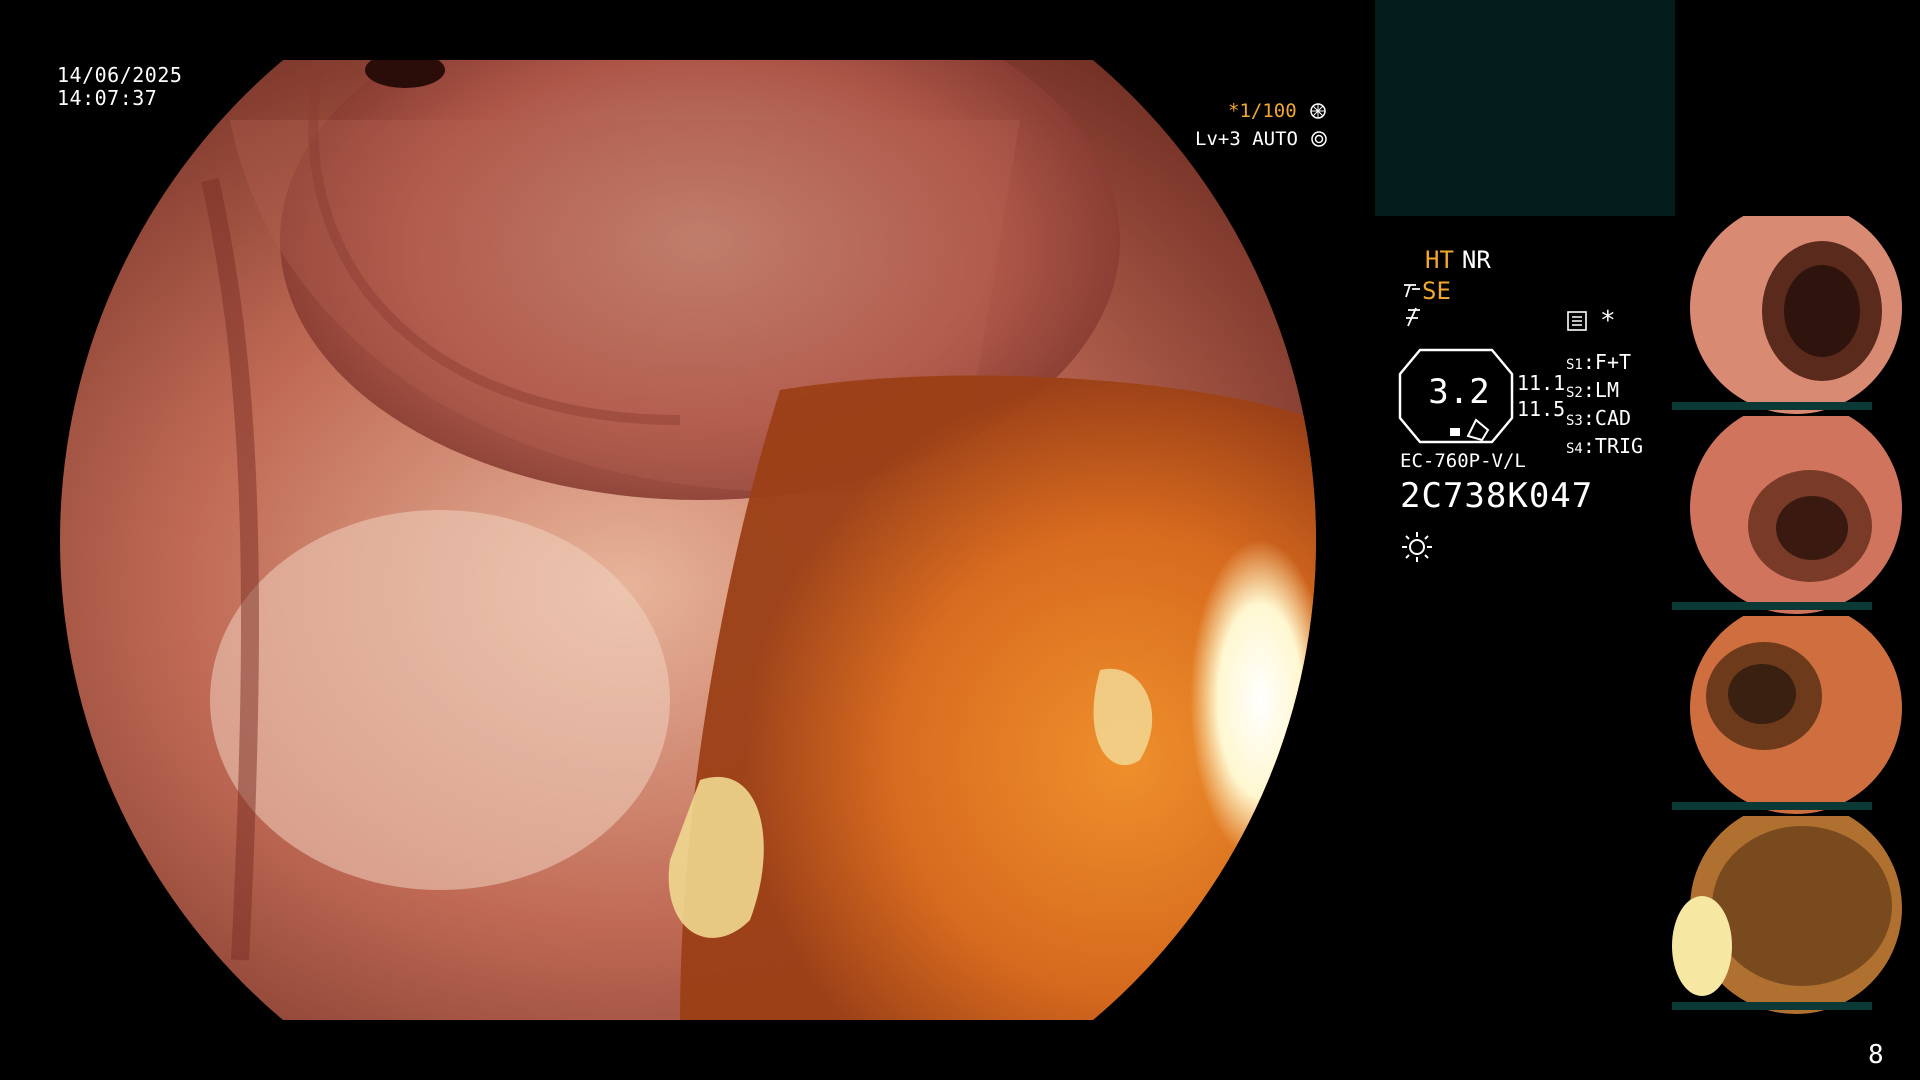 This screenshot has height=1080, width=1920. What do you see at coordinates (1262, 111) in the screenshot?
I see `shutter-text: *1/100` at bounding box center [1262, 111].